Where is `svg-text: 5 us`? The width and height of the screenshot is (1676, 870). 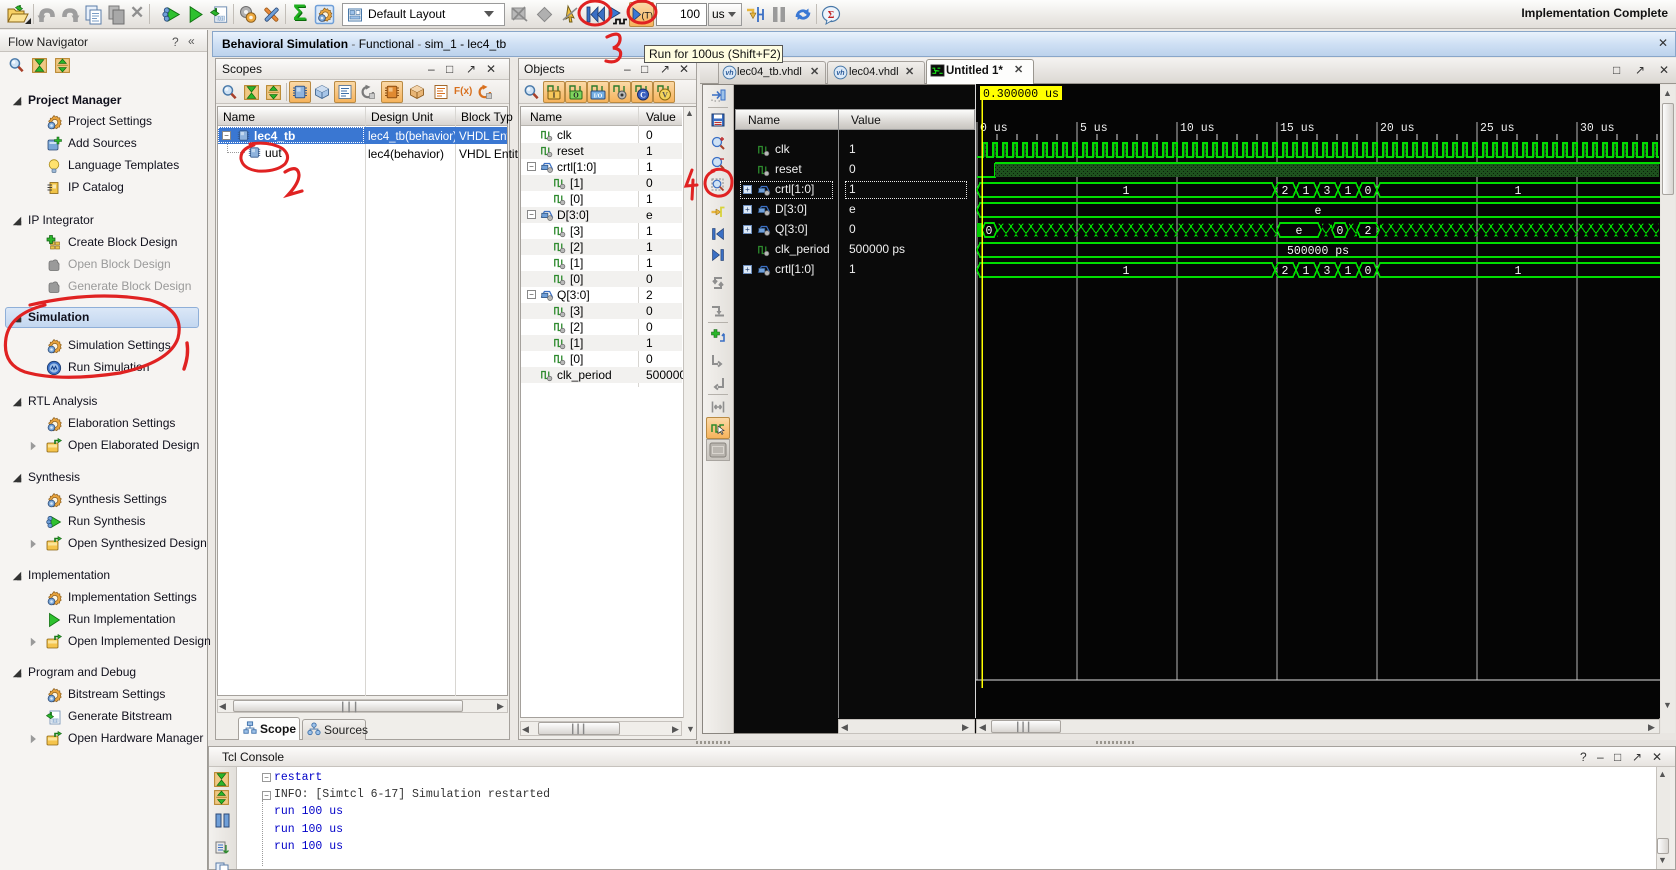
svg-text: 5 us is located at coordinates (1094, 128).